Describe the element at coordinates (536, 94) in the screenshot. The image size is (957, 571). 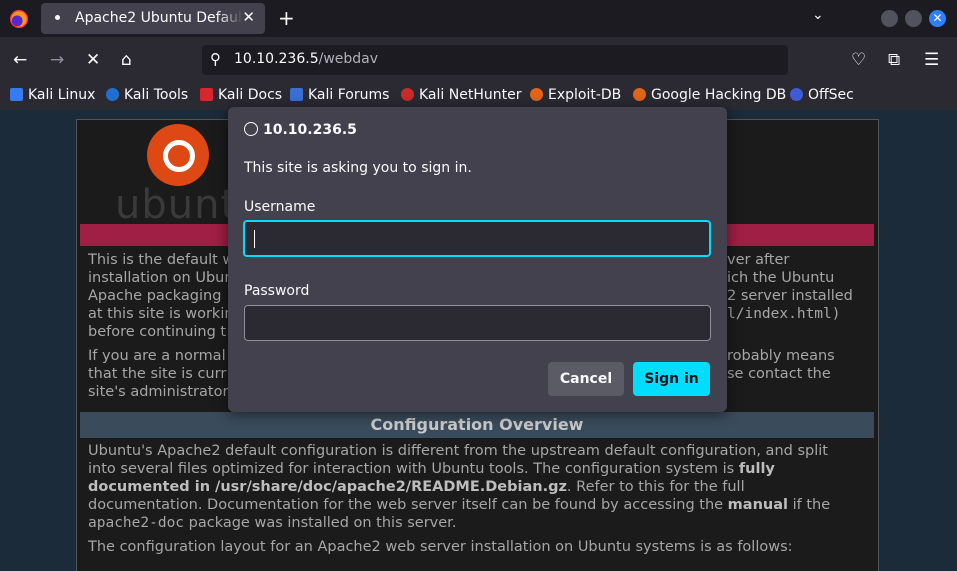
I see `exploit-db-icon` at that location.